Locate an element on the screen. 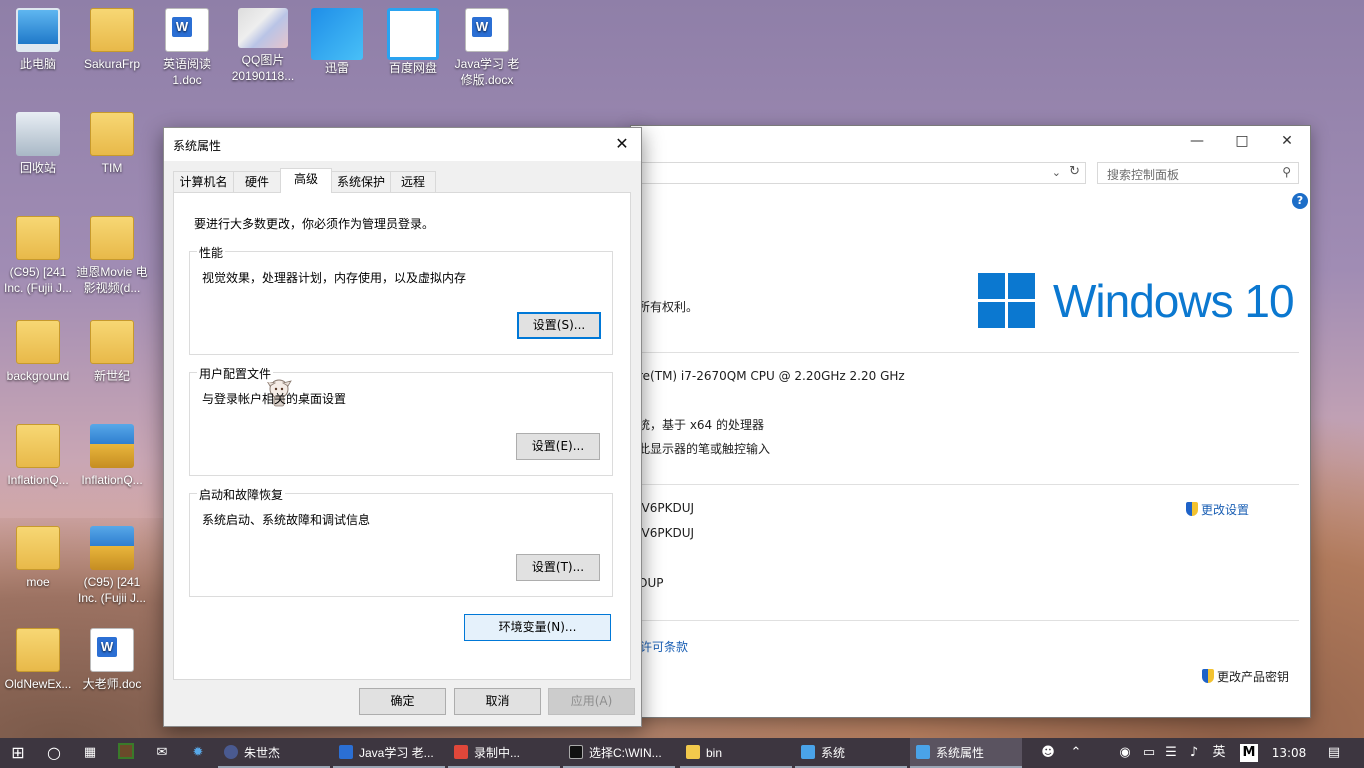 The width and height of the screenshot is (1364, 768). desktop-icon-background: background is located at coordinates (38, 352).